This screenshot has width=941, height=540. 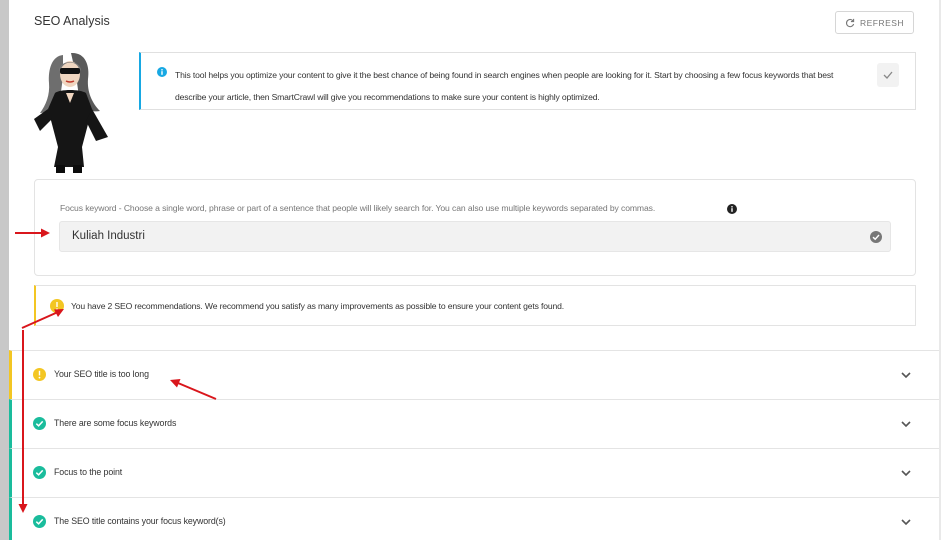 I want to click on recommendation-label: Focus to the point, so click(x=88, y=472).